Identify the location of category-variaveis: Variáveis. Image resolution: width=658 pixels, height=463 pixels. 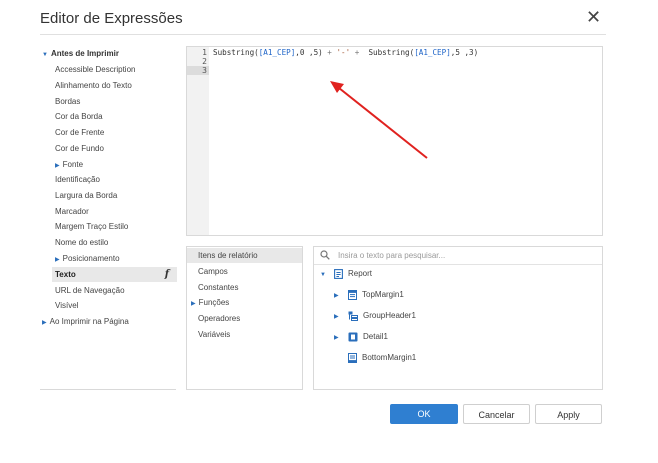
(244, 334).